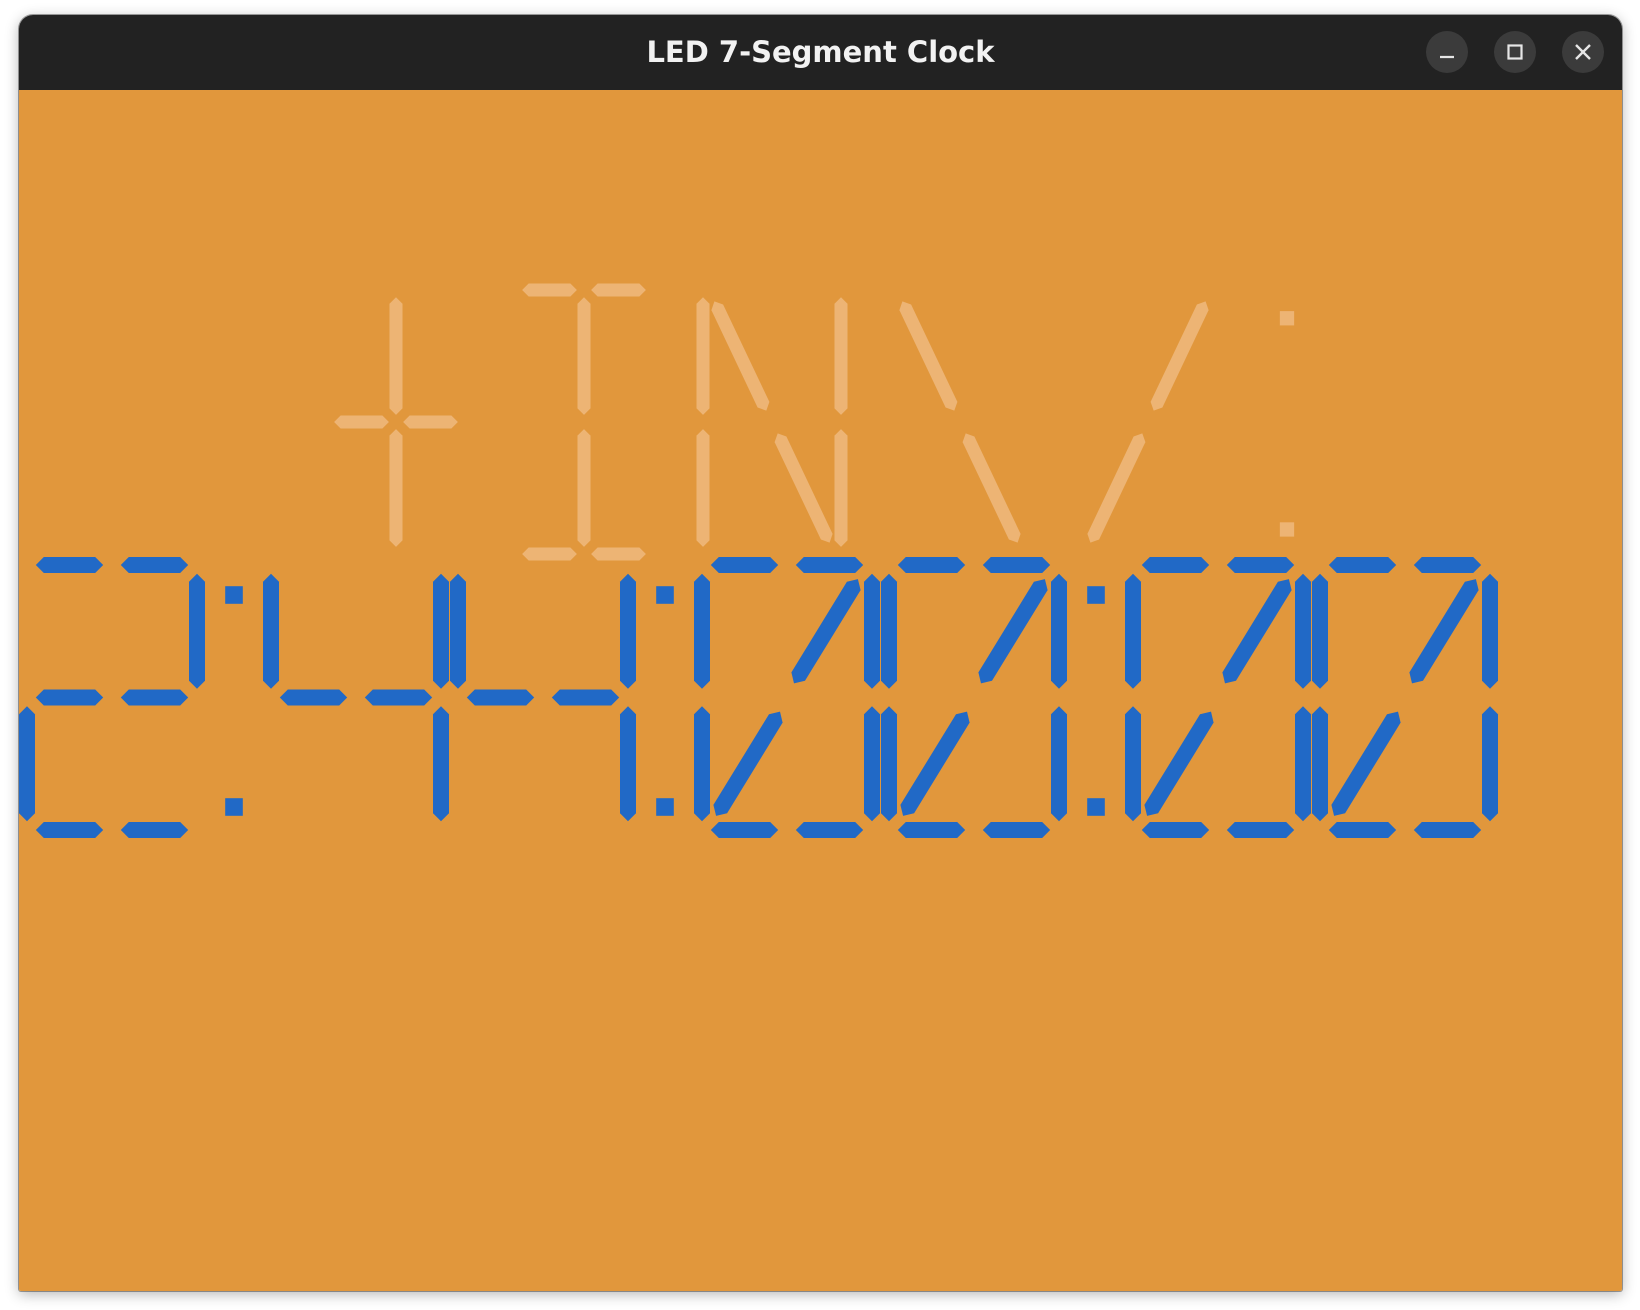 The height and width of the screenshot is (1310, 1640). I want to click on close-button, so click(1583, 52).